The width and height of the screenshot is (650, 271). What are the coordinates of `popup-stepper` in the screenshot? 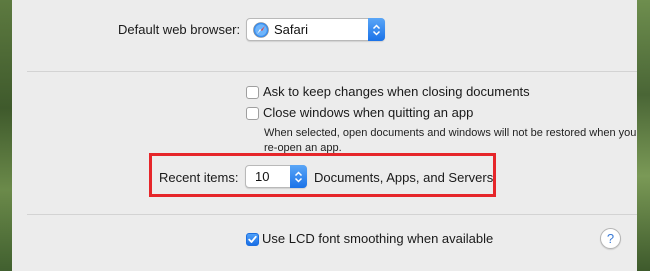 It's located at (376, 29).